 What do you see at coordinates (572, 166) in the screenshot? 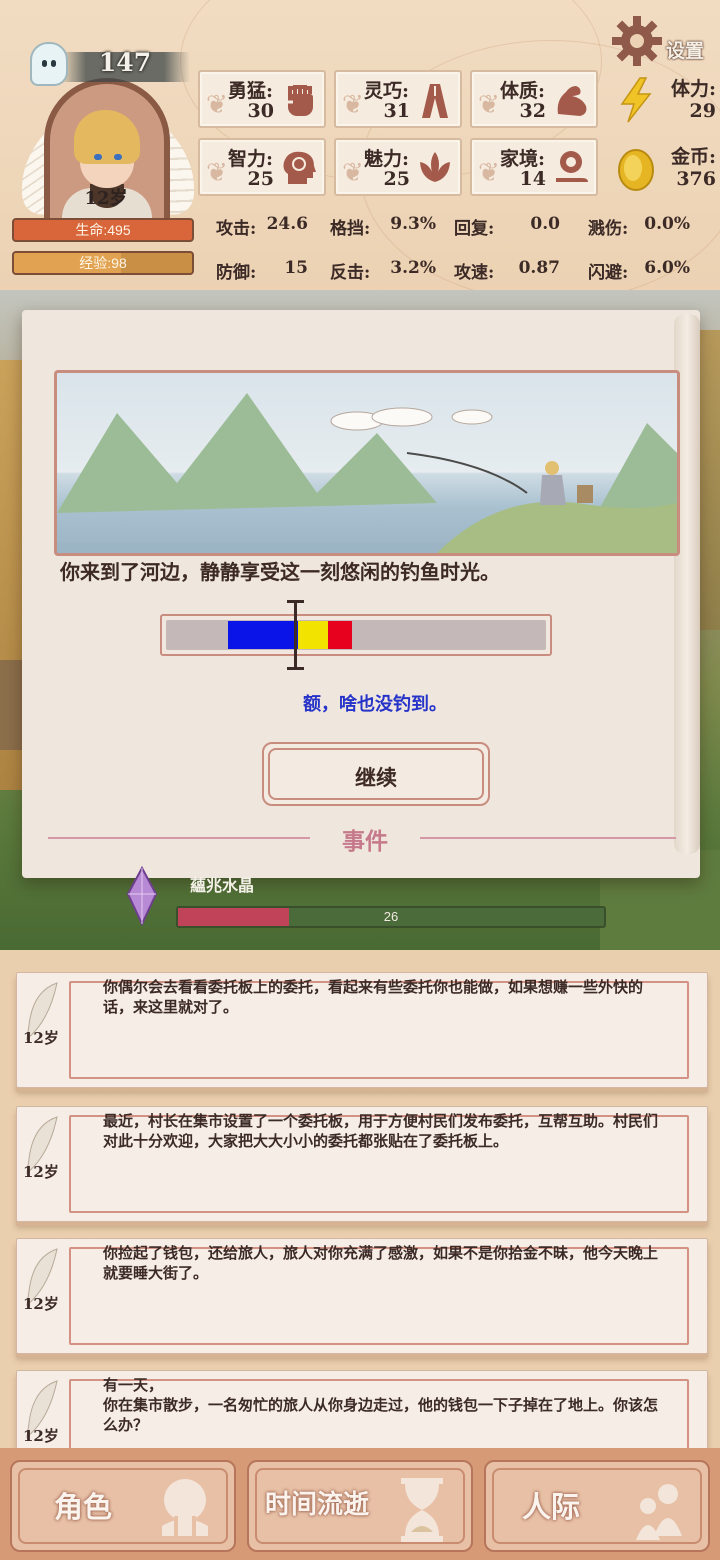
I see `coin-hand-icon` at bounding box center [572, 166].